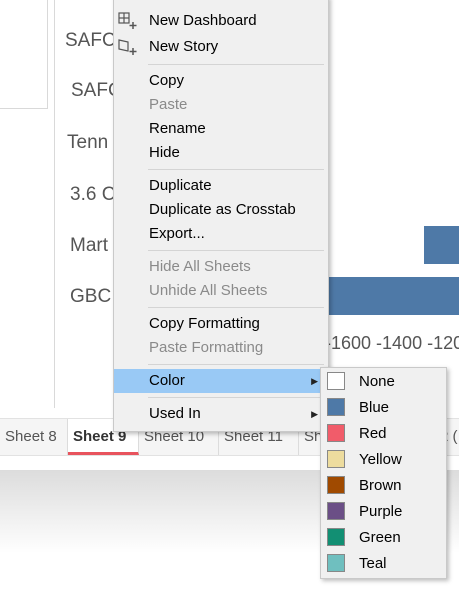 The image size is (459, 589). Describe the element at coordinates (88, 142) in the screenshot. I see `row-label: Tenn` at that location.